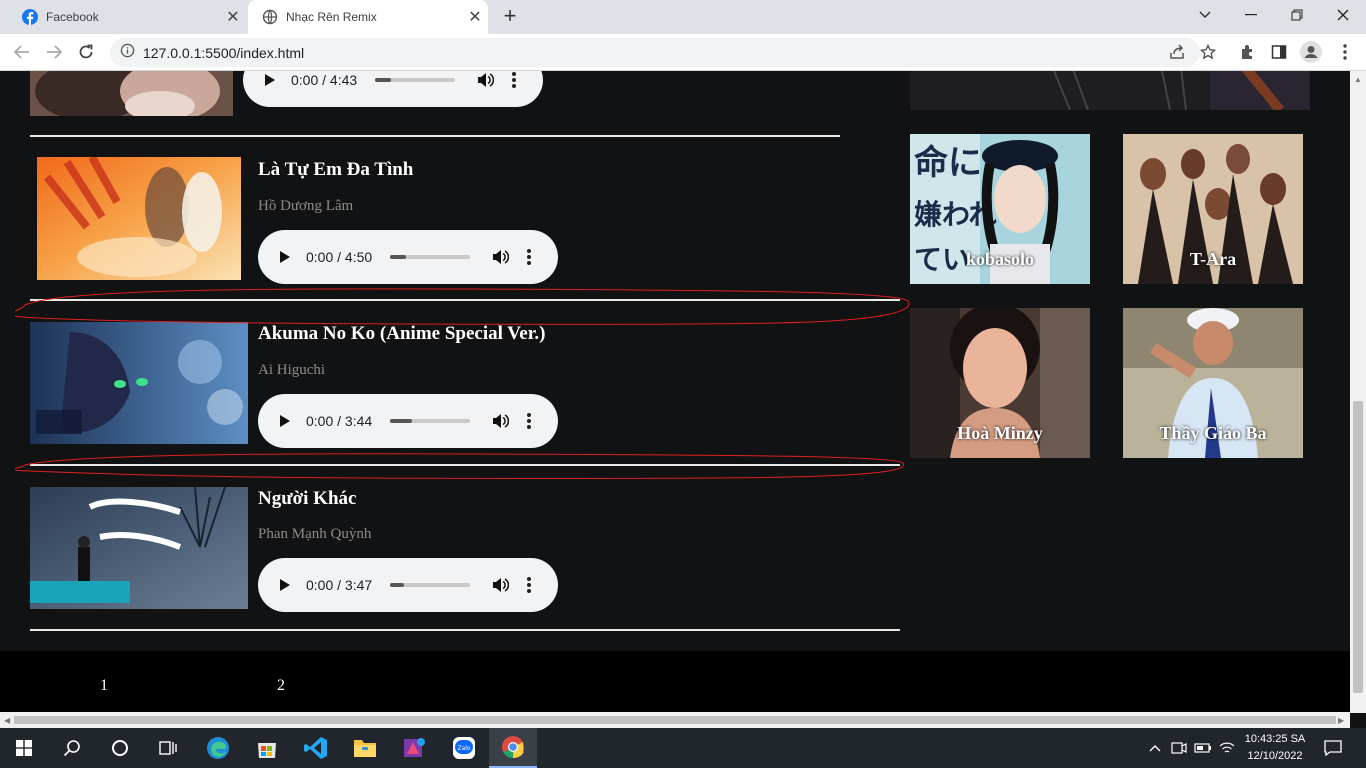  What do you see at coordinates (1155, 748) in the screenshot?
I see `show-hidden-icons-chevron-icon` at bounding box center [1155, 748].